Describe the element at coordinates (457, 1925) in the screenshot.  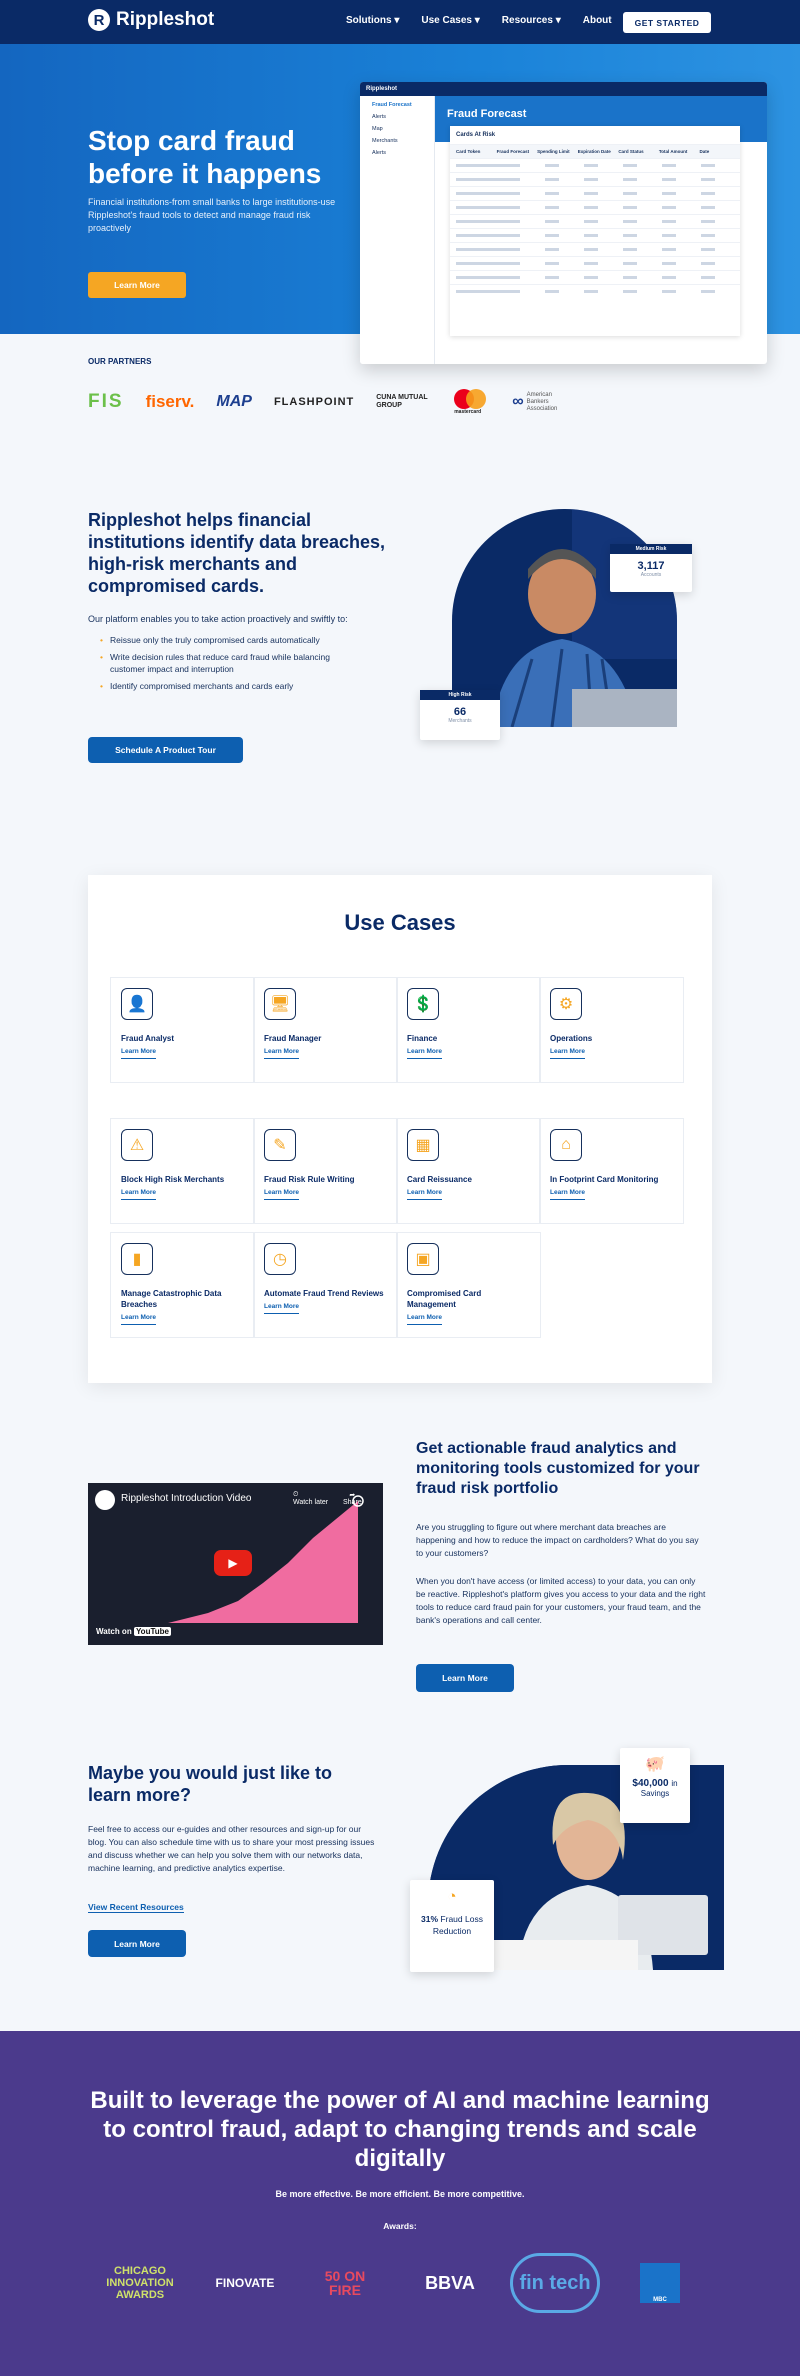
I see `fraud-loss-label: Fraud Loss Reduction` at that location.